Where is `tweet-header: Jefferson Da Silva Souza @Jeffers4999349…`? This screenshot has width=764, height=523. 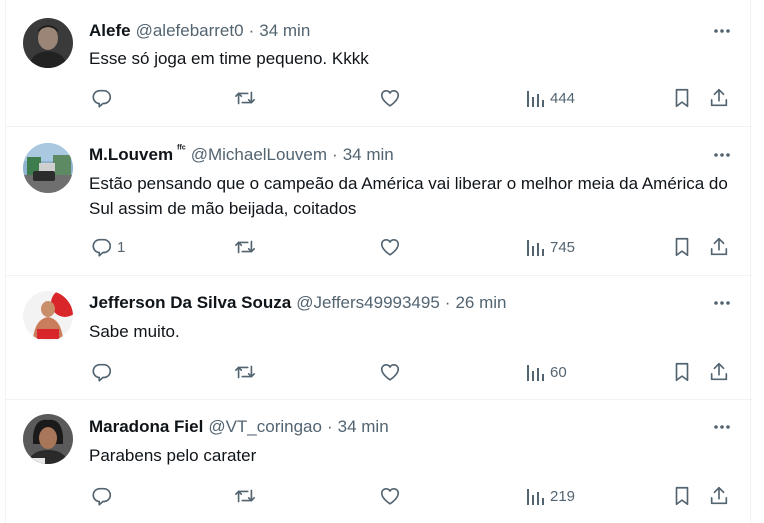
tweet-header: Jefferson Da Silva Souza @Jeffers4999349… is located at coordinates (298, 303).